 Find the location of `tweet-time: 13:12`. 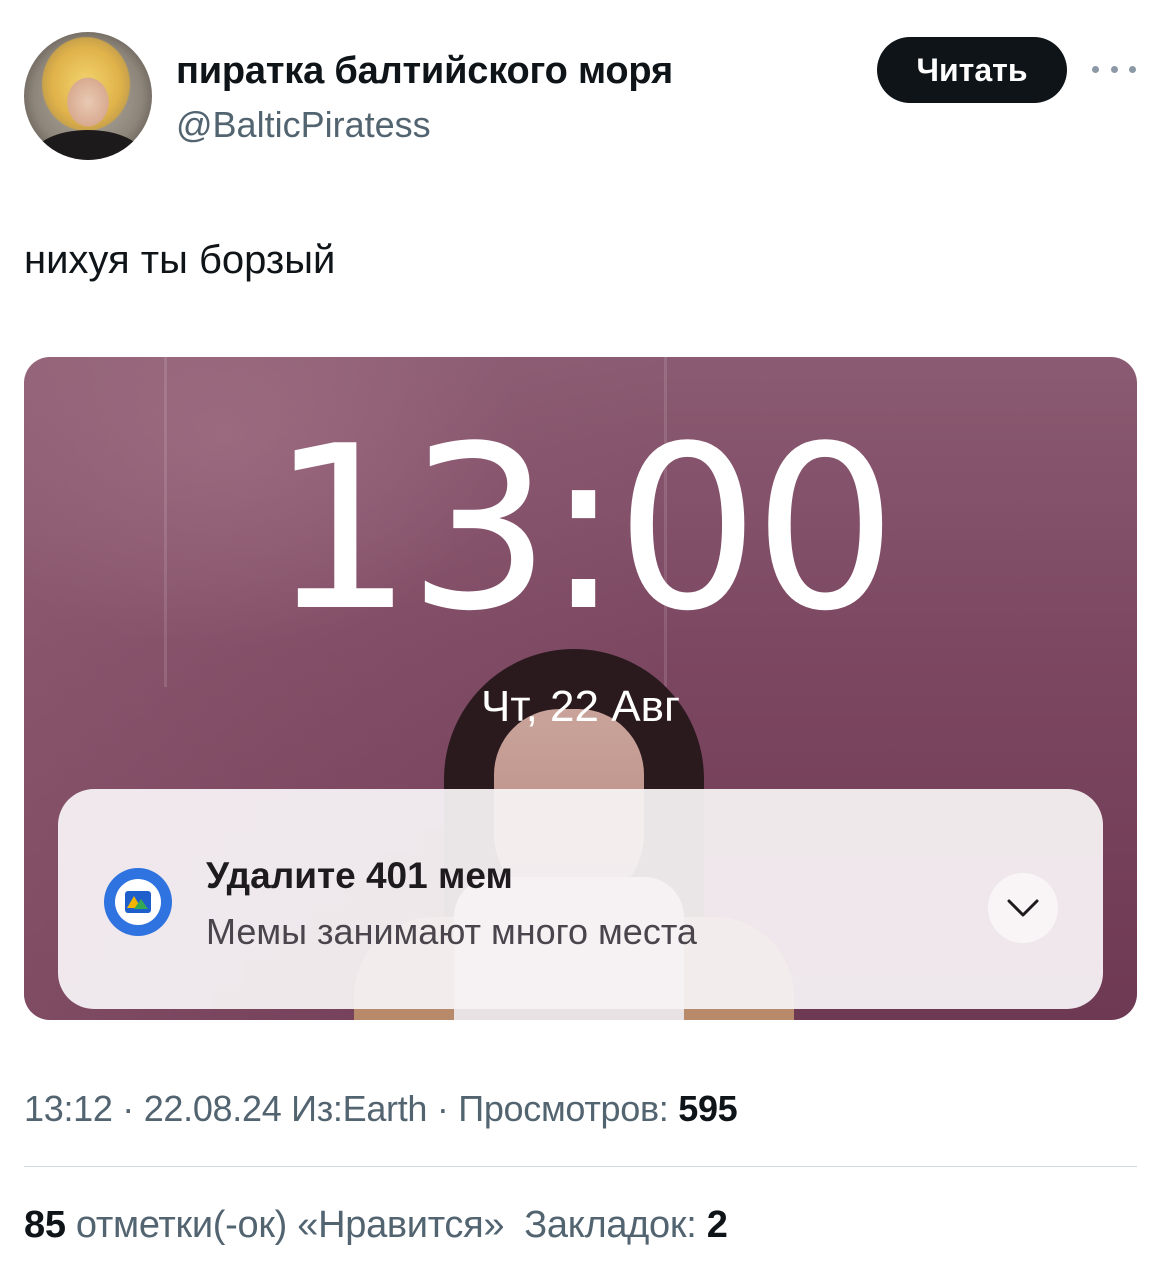

tweet-time: 13:12 is located at coordinates (68, 1108).